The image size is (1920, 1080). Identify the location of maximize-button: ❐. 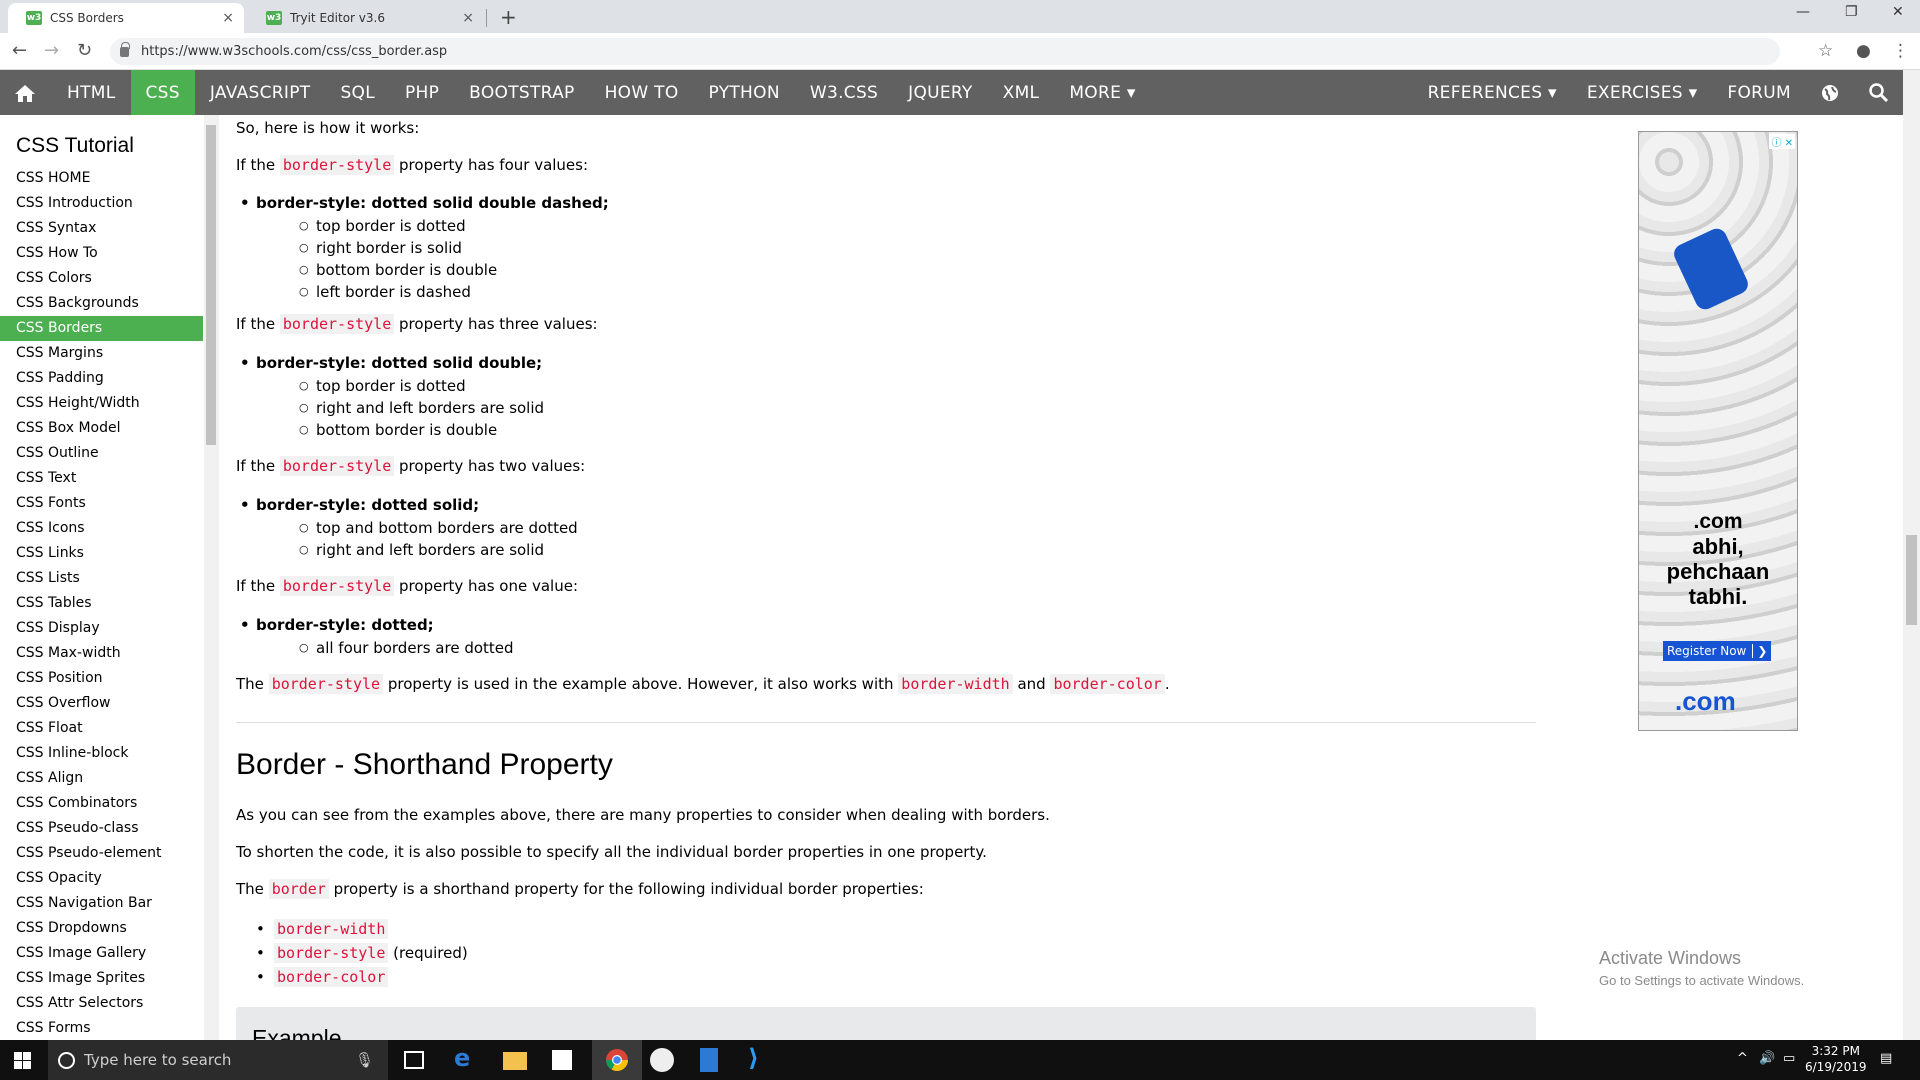
(1851, 12).